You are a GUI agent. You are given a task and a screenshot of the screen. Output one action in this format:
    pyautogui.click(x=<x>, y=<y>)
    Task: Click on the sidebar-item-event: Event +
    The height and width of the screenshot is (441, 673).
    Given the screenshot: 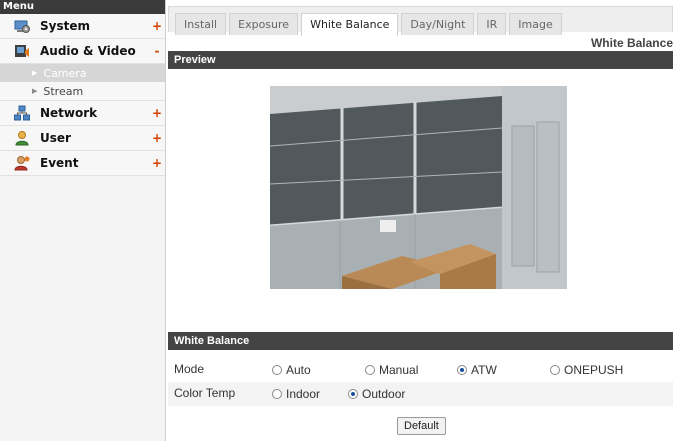 What is the action you would take?
    pyautogui.click(x=82, y=163)
    